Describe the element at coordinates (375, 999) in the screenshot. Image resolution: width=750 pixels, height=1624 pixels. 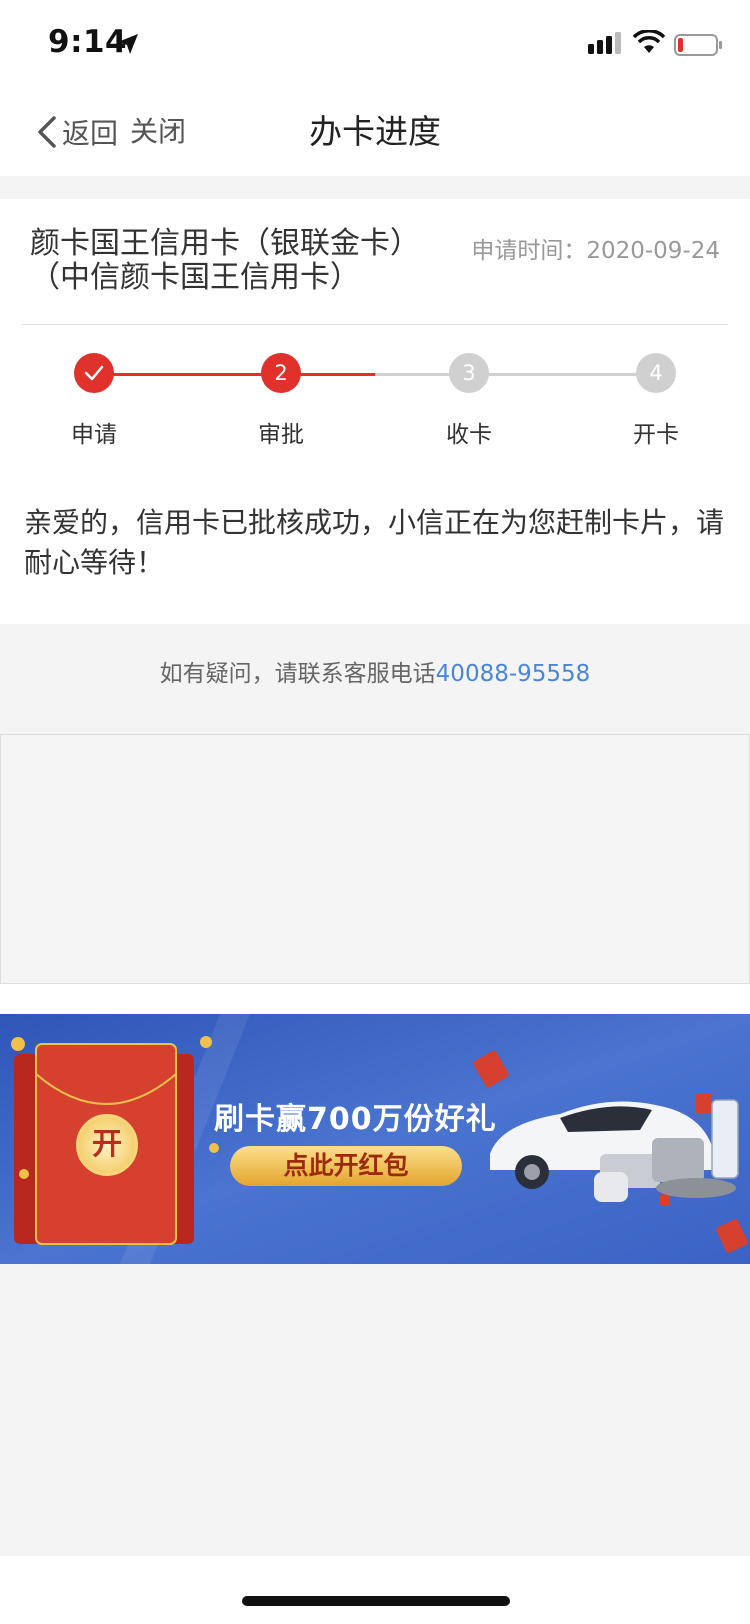
I see `spacer` at that location.